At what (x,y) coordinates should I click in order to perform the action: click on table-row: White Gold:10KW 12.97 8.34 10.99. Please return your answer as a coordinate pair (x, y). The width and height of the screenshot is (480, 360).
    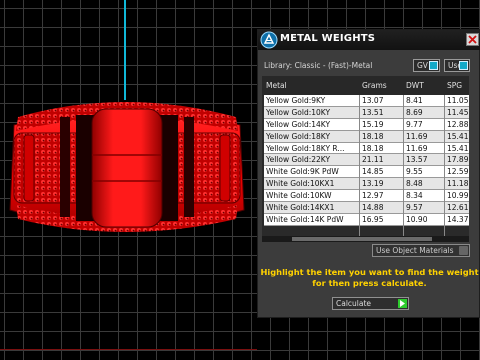
    Looking at the image, I should click on (366, 196).